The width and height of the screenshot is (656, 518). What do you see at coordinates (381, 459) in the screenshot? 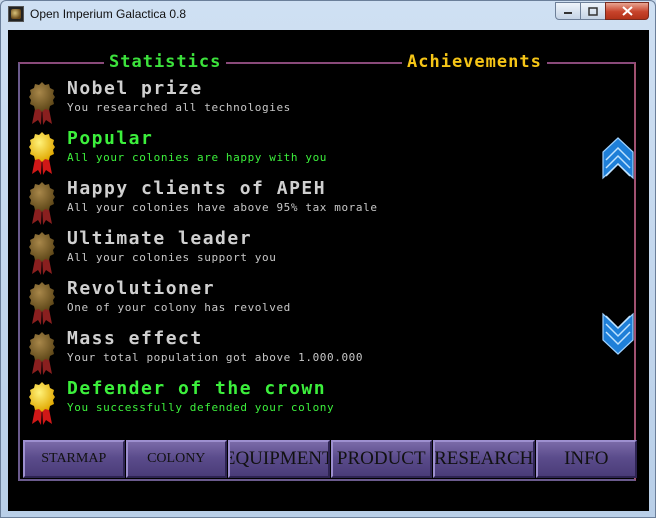
I see `product-button: PRODUCT` at bounding box center [381, 459].